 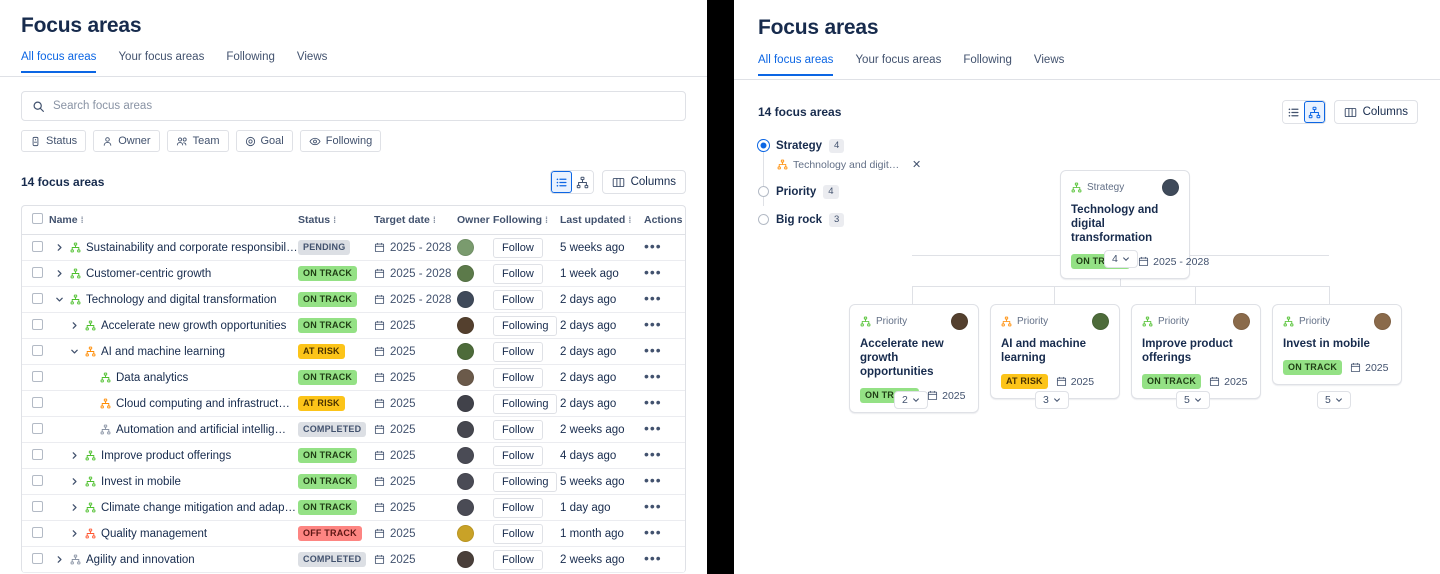 What do you see at coordinates (526, 220) in the screenshot?
I see `header-following: Following ⁞` at bounding box center [526, 220].